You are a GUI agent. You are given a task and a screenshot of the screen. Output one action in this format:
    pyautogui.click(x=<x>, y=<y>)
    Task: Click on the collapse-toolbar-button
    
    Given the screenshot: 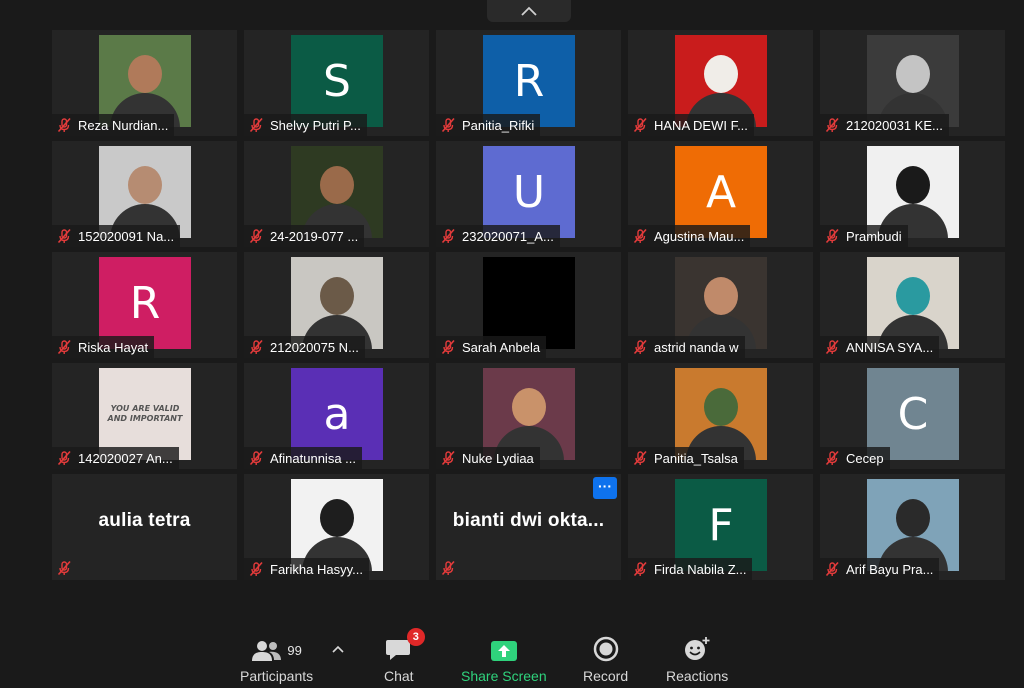 What is the action you would take?
    pyautogui.click(x=529, y=11)
    